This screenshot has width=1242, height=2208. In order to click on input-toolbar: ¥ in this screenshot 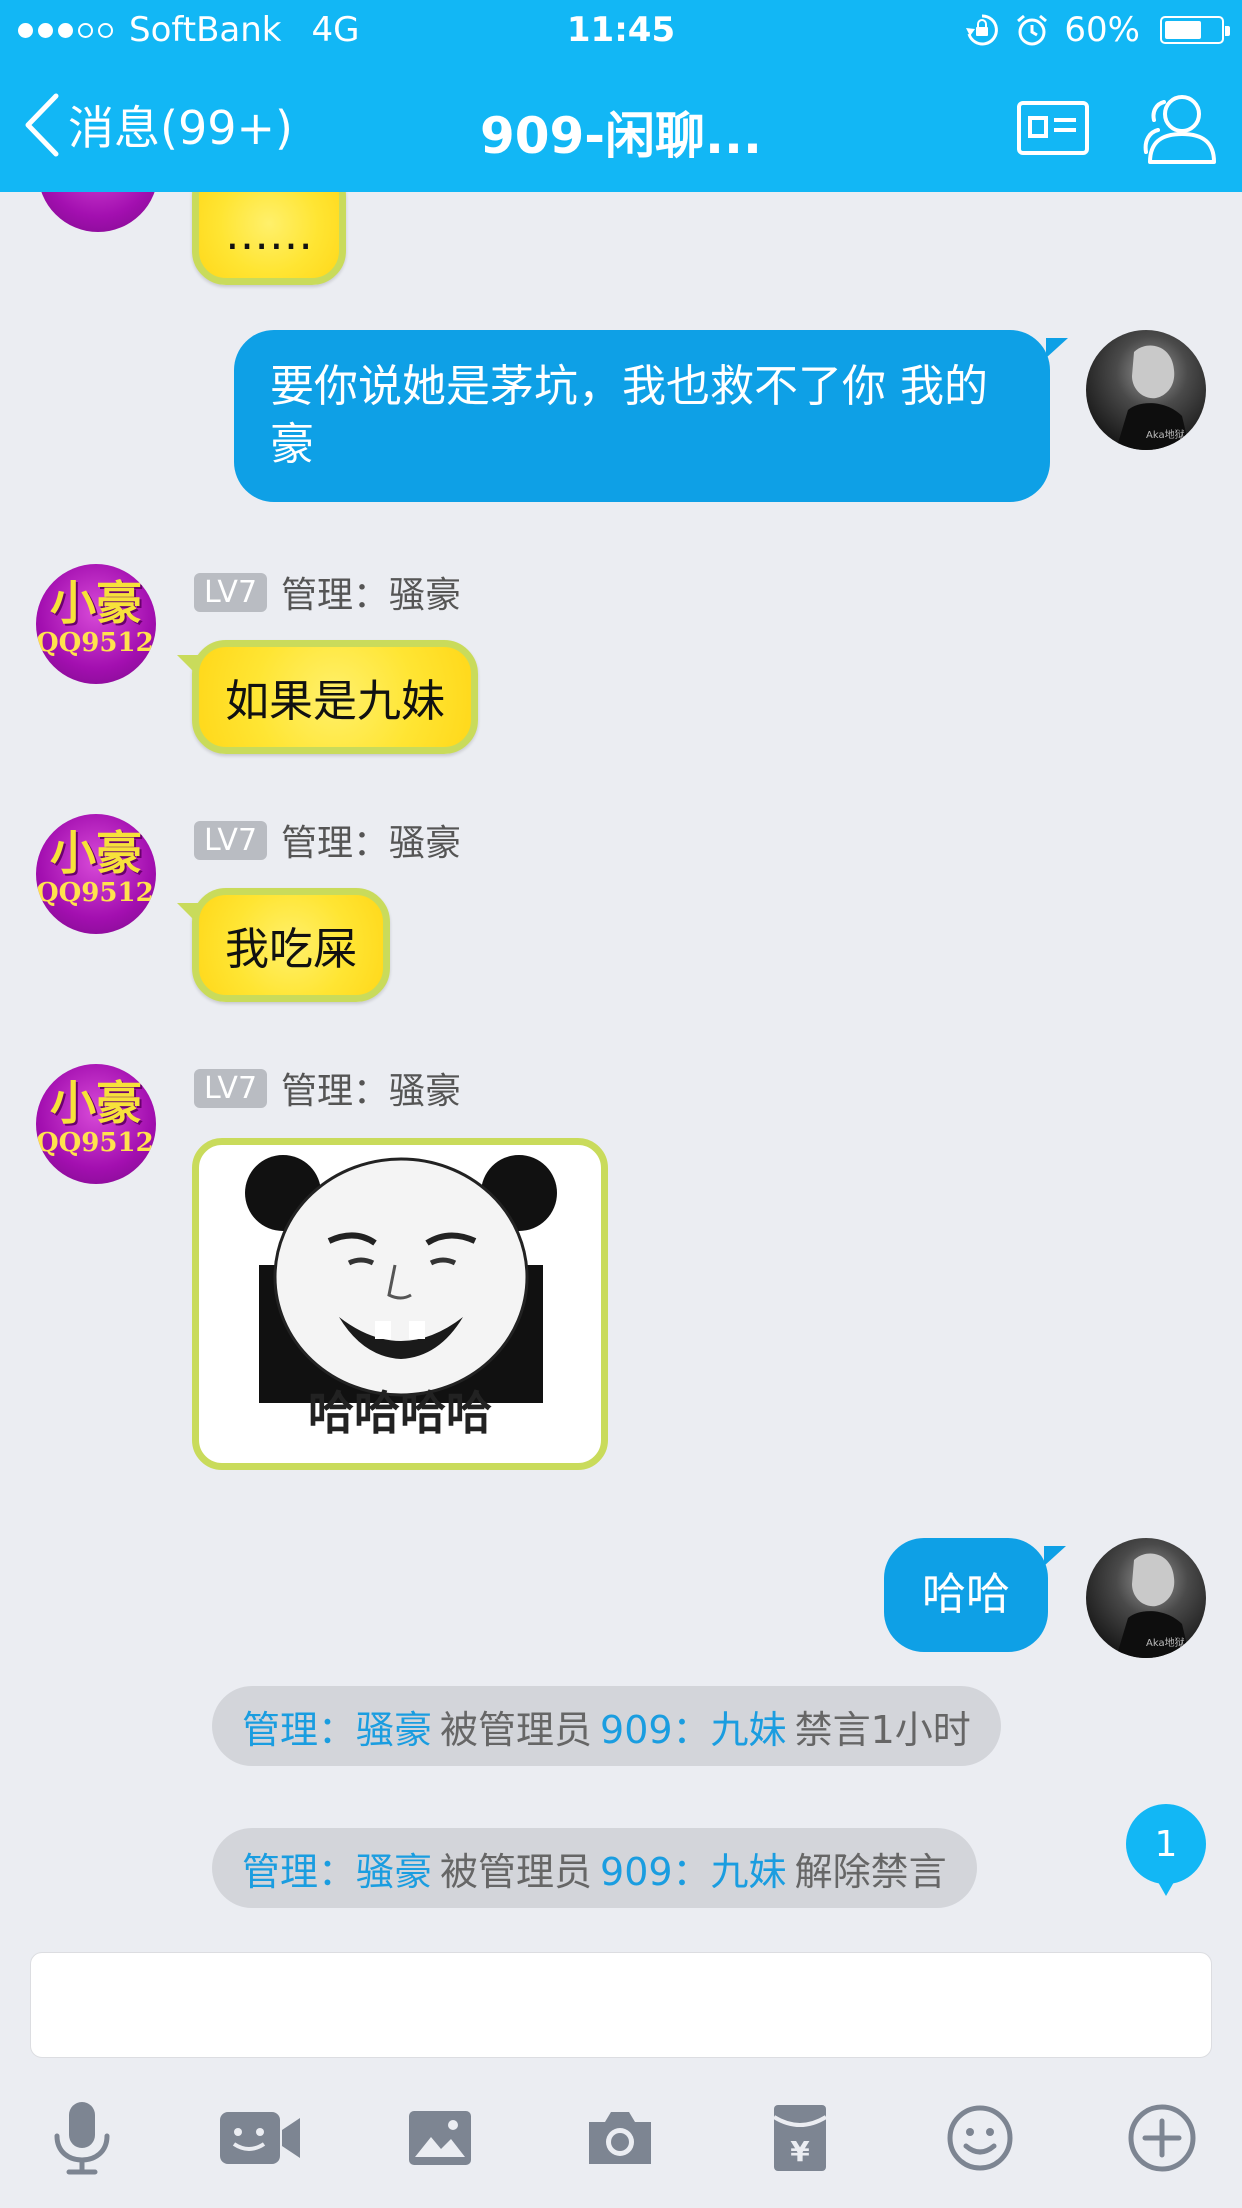, I will do `click(621, 2153)`.